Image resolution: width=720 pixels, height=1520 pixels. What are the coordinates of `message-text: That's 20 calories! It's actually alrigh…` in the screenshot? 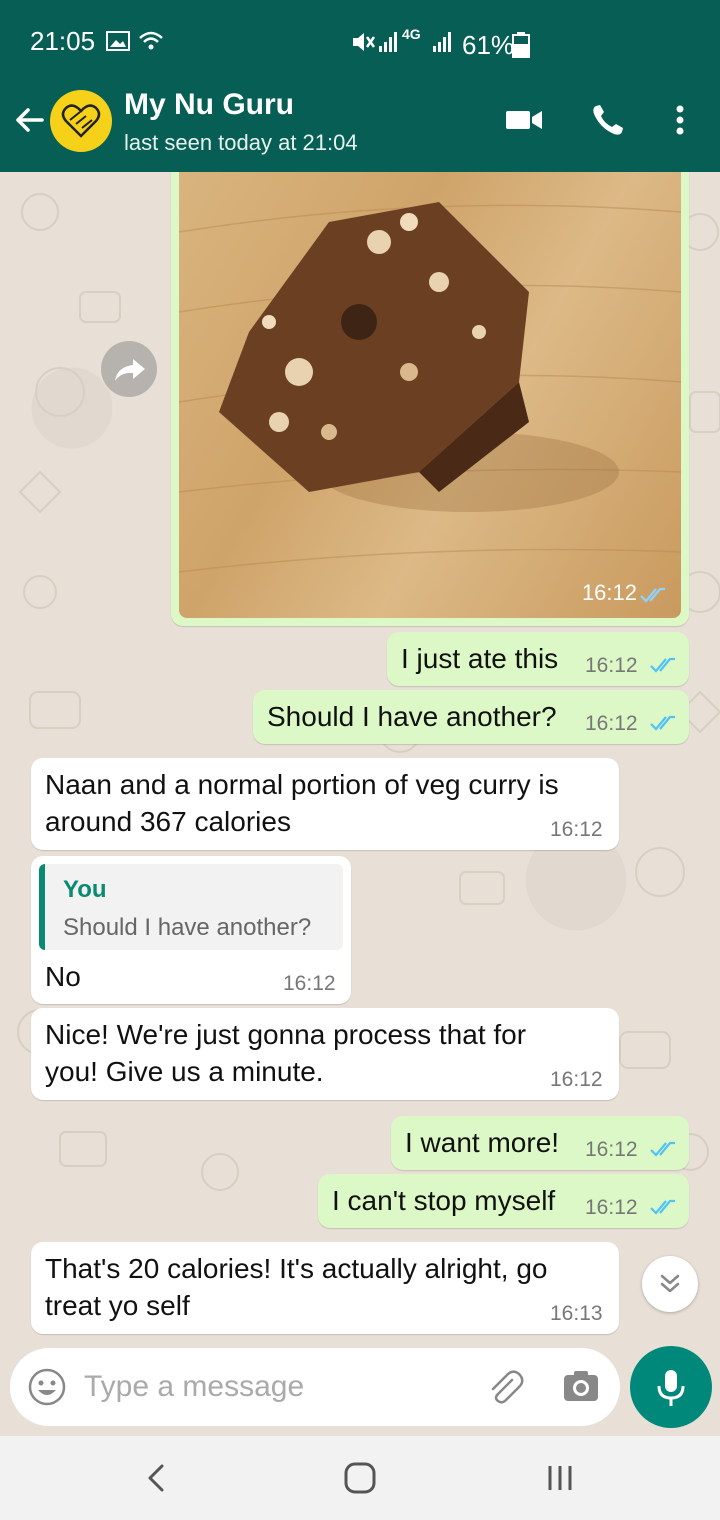 It's located at (296, 1287).